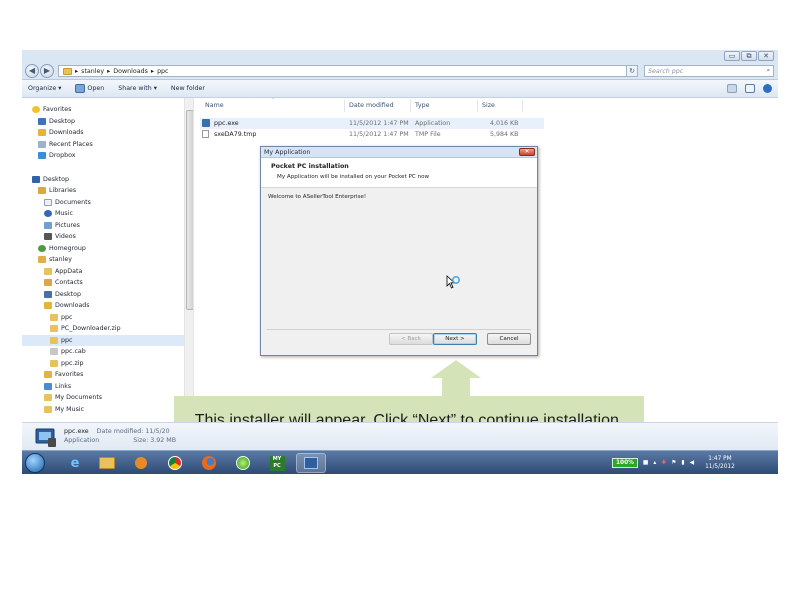  Describe the element at coordinates (720, 463) in the screenshot. I see `clock: 1:47 PM 11/5/2012` at that location.